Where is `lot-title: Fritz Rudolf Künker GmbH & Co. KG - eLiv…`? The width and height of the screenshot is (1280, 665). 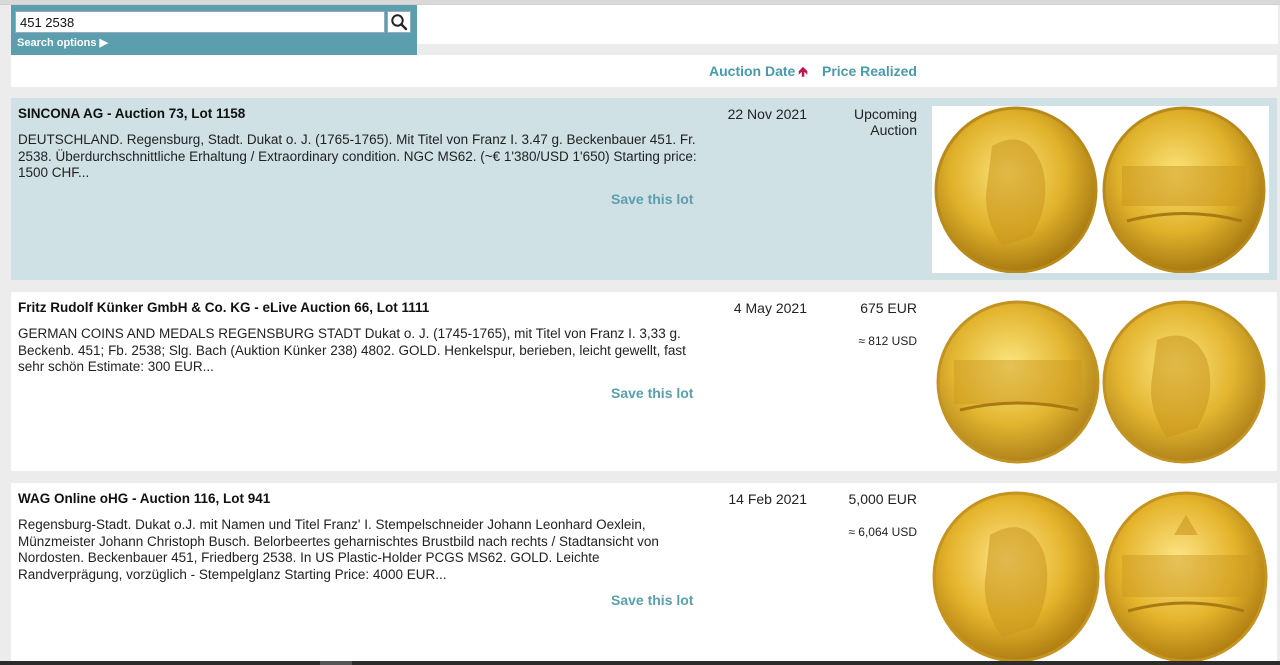
lot-title: Fritz Rudolf Künker GmbH & Co. KG - eLiv… is located at coordinates (223, 307).